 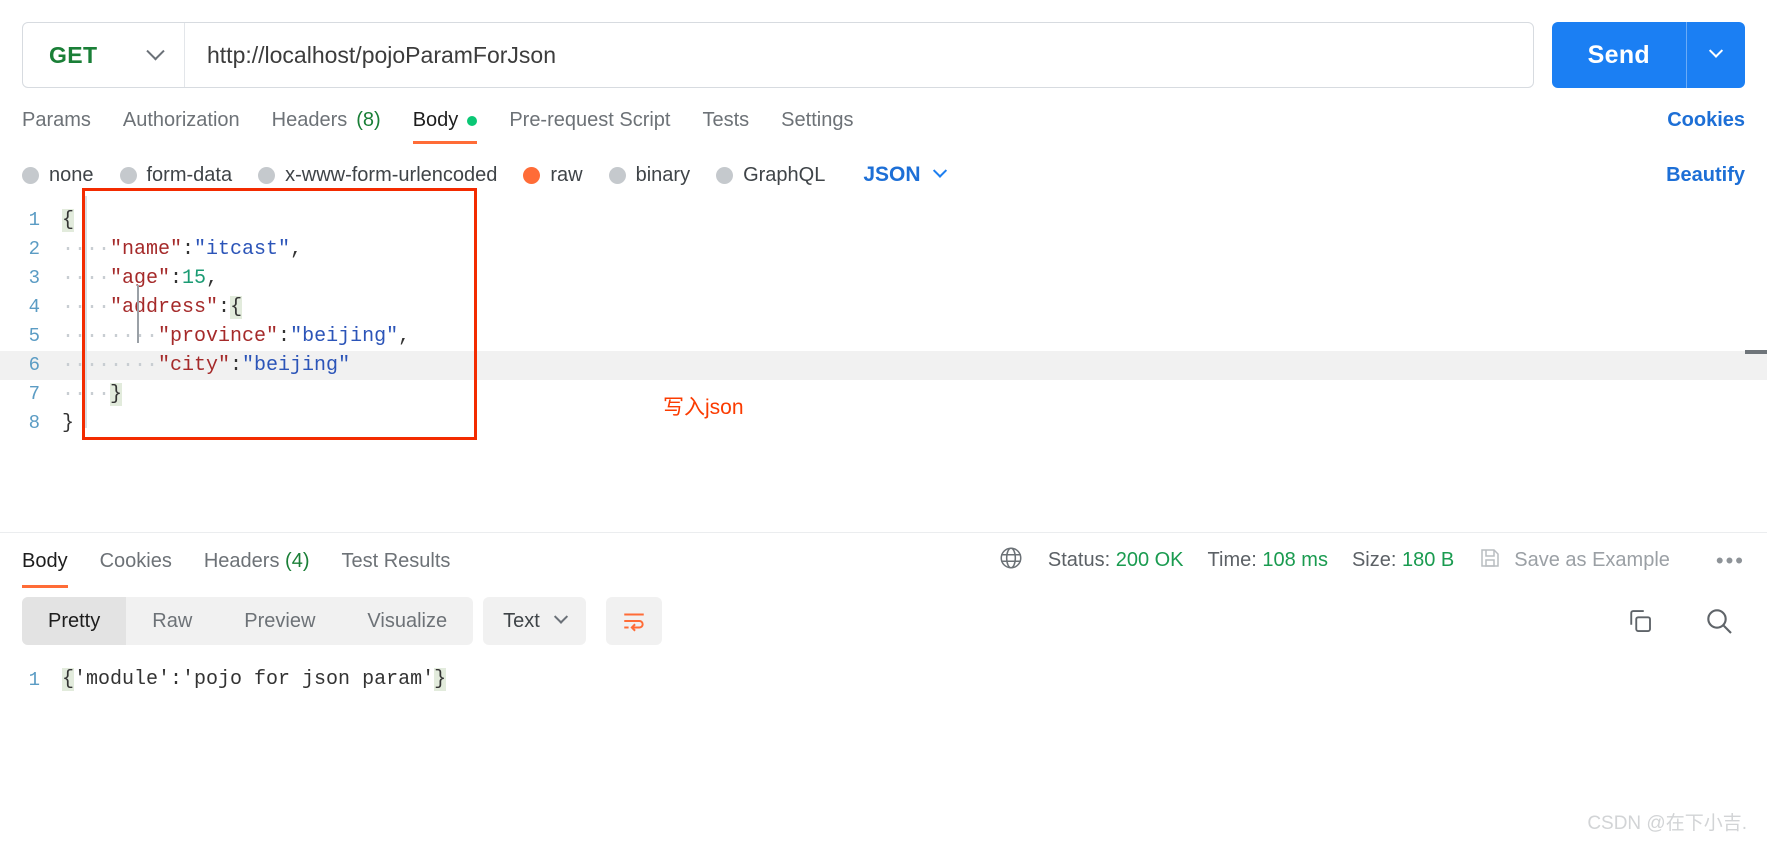 What do you see at coordinates (189, 174) in the screenshot?
I see `body-type-label: form-data` at bounding box center [189, 174].